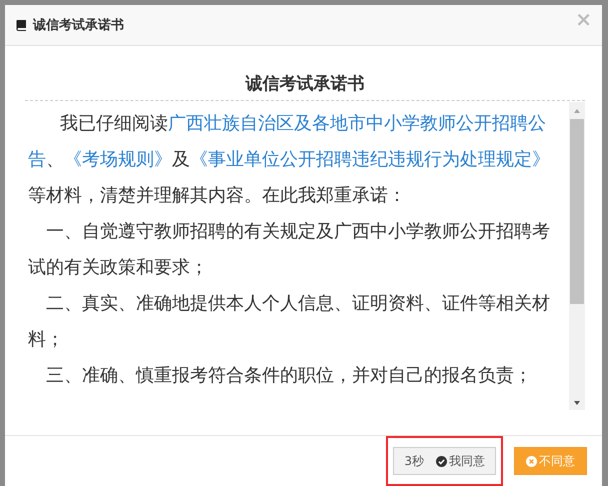 The width and height of the screenshot is (608, 486). What do you see at coordinates (577, 256) in the screenshot?
I see `scrollbar-drawing` at bounding box center [577, 256].